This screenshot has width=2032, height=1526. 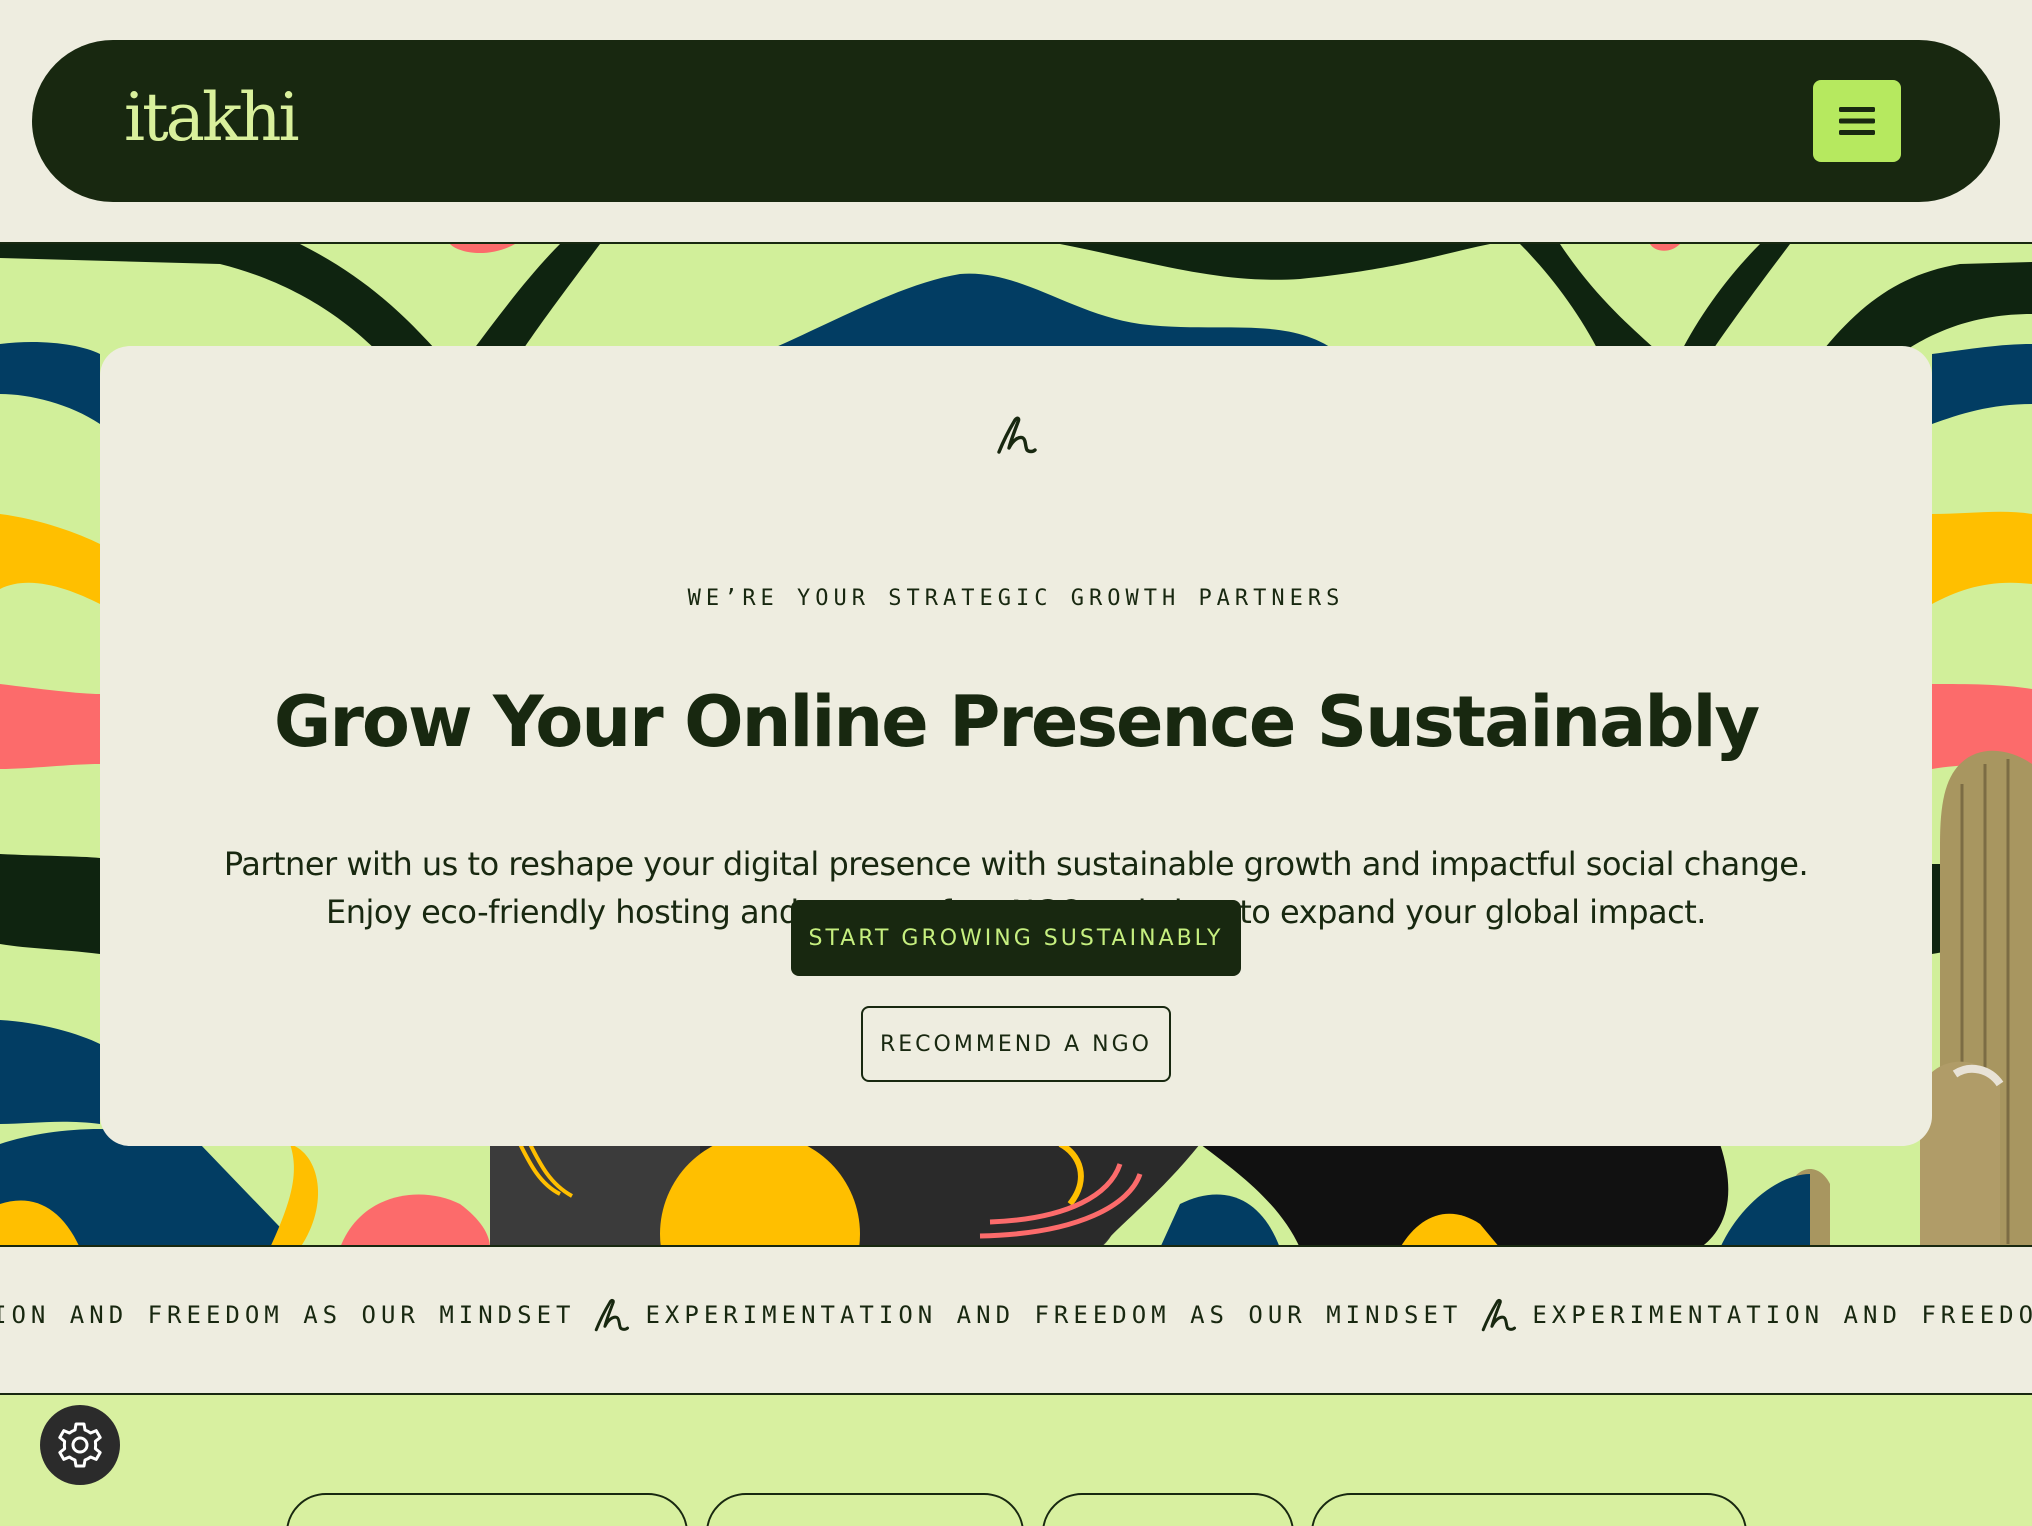 What do you see at coordinates (1016, 598) in the screenshot?
I see `hero-eyebrow: WE’RE YOUR STRATEGIC GROWTH PARTNERS` at bounding box center [1016, 598].